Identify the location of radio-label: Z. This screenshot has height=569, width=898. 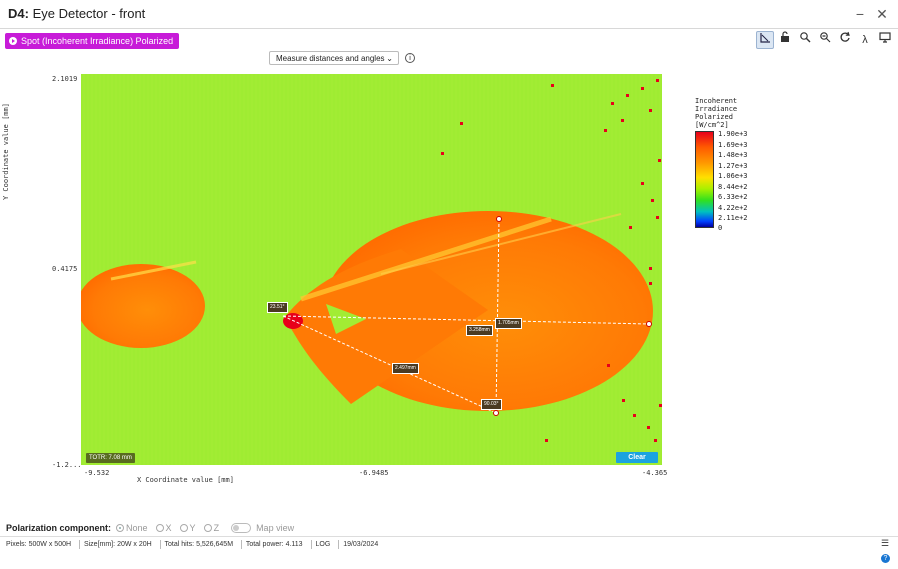
(216, 528).